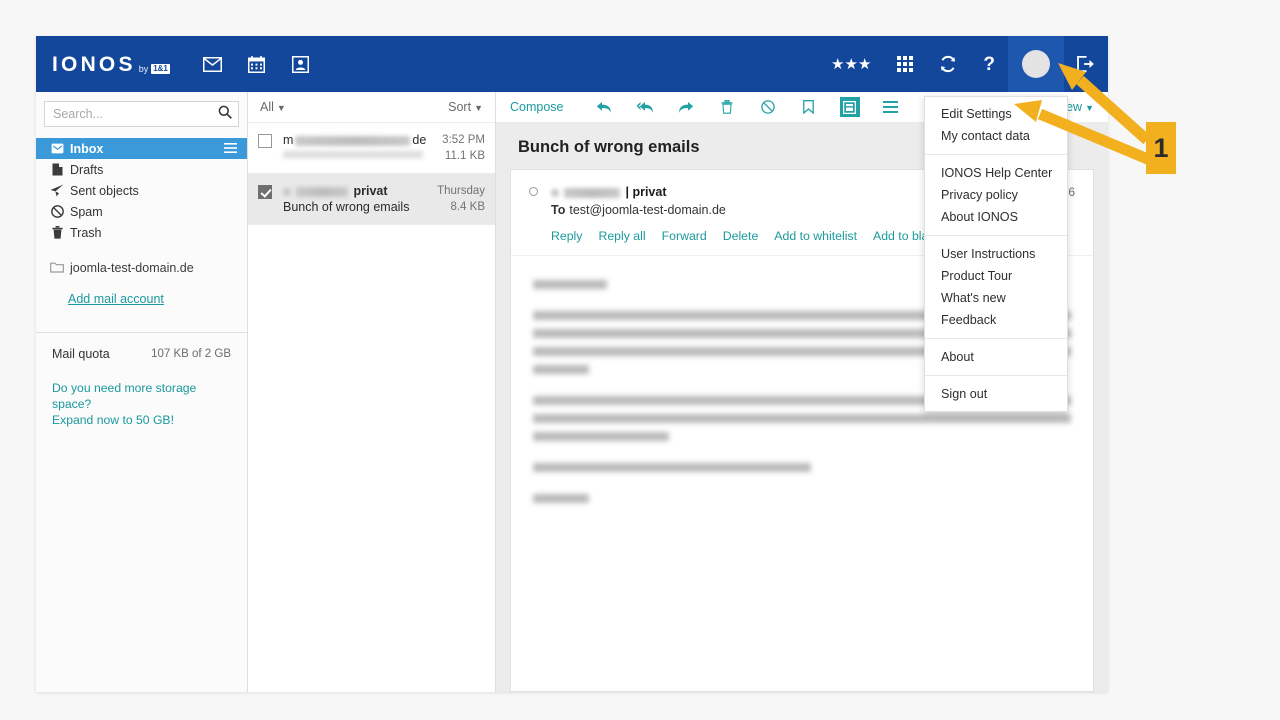  I want to click on drafts-icon, so click(57, 170).